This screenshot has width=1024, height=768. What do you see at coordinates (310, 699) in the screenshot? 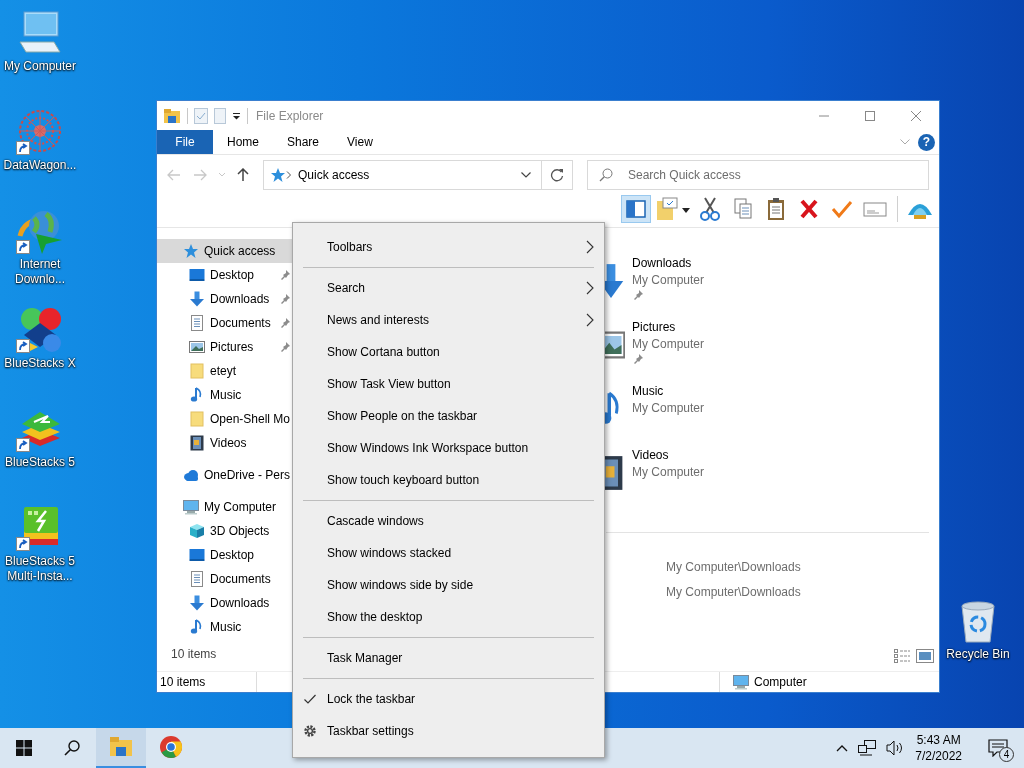
I see `checkmark-icon` at bounding box center [310, 699].